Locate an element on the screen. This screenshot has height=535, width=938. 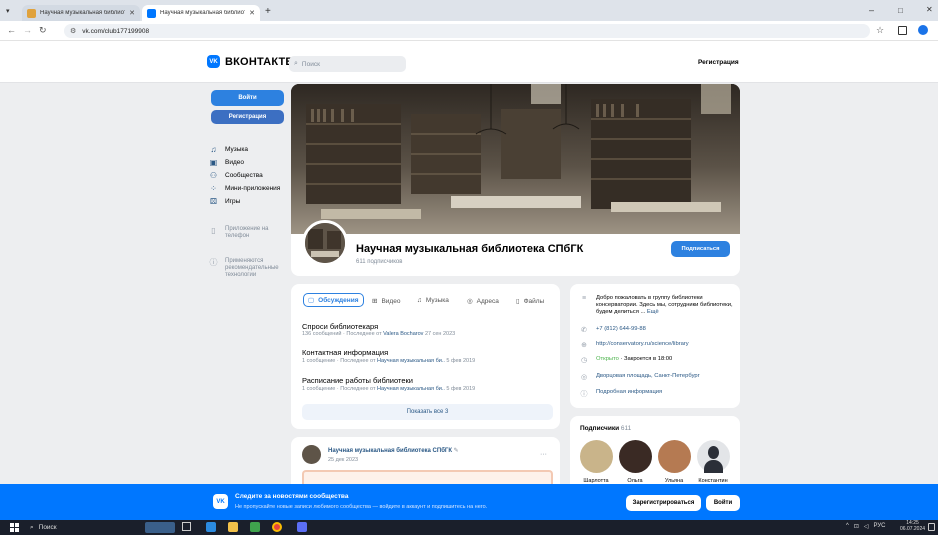
close-window-icon: ✕ is located at coordinates (929, 9).